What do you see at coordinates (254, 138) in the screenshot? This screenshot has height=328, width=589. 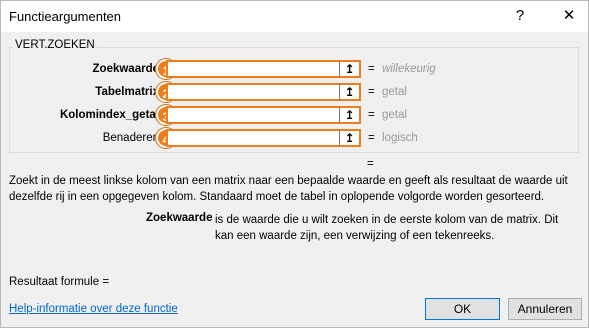 I see `benaderen-input` at bounding box center [254, 138].